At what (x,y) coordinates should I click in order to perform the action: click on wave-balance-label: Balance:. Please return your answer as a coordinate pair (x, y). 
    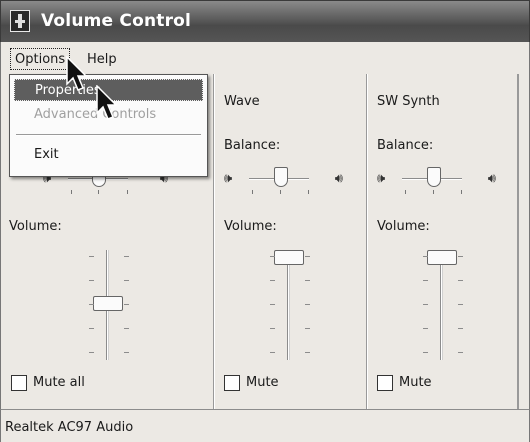
    Looking at the image, I should click on (252, 145).